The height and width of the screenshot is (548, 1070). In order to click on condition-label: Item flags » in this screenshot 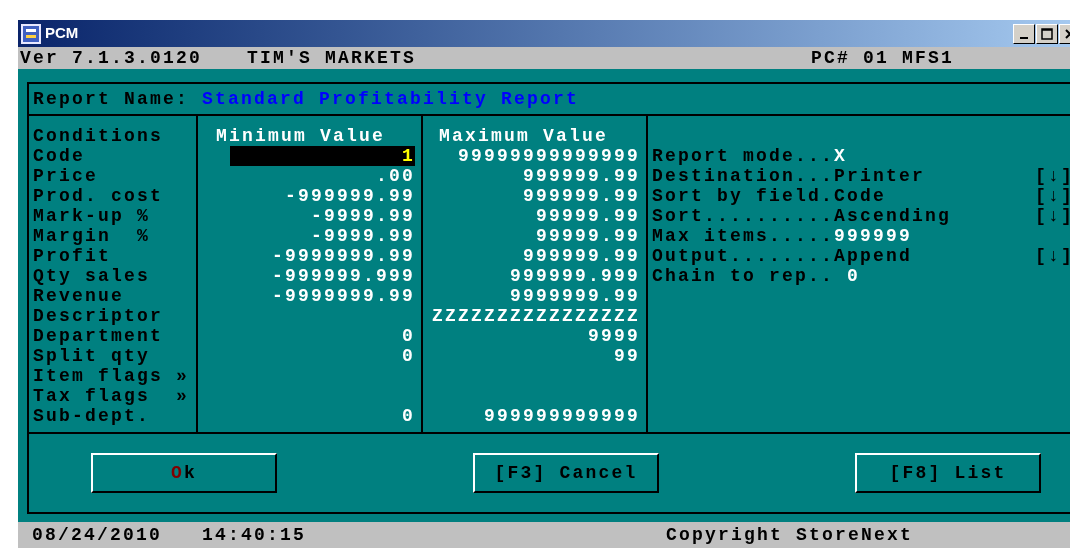, I will do `click(112, 376)`.